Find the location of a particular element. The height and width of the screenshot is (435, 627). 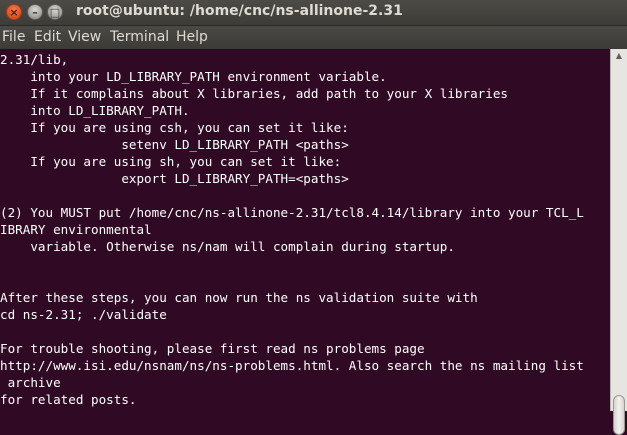

close-icon: × is located at coordinates (14, 12).